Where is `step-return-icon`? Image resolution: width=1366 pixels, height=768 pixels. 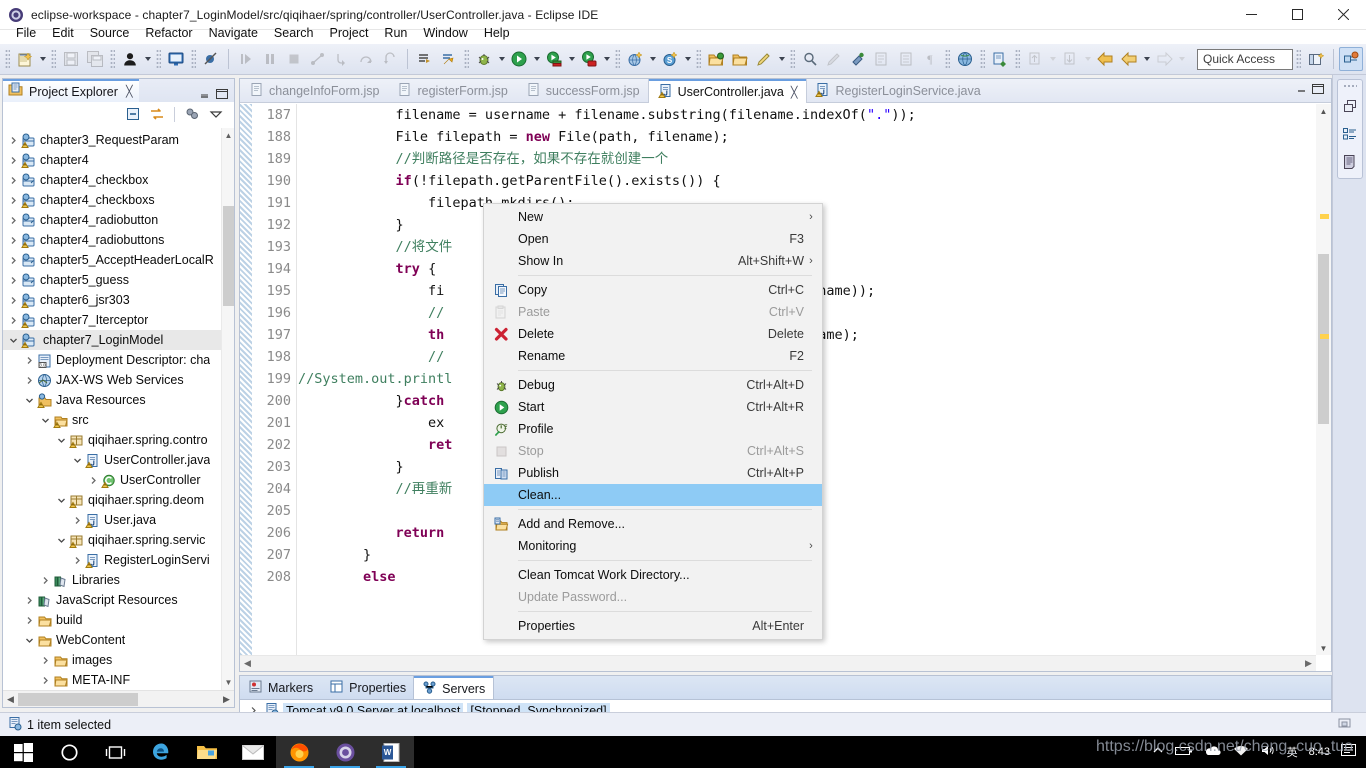 step-return-icon is located at coordinates (390, 59).